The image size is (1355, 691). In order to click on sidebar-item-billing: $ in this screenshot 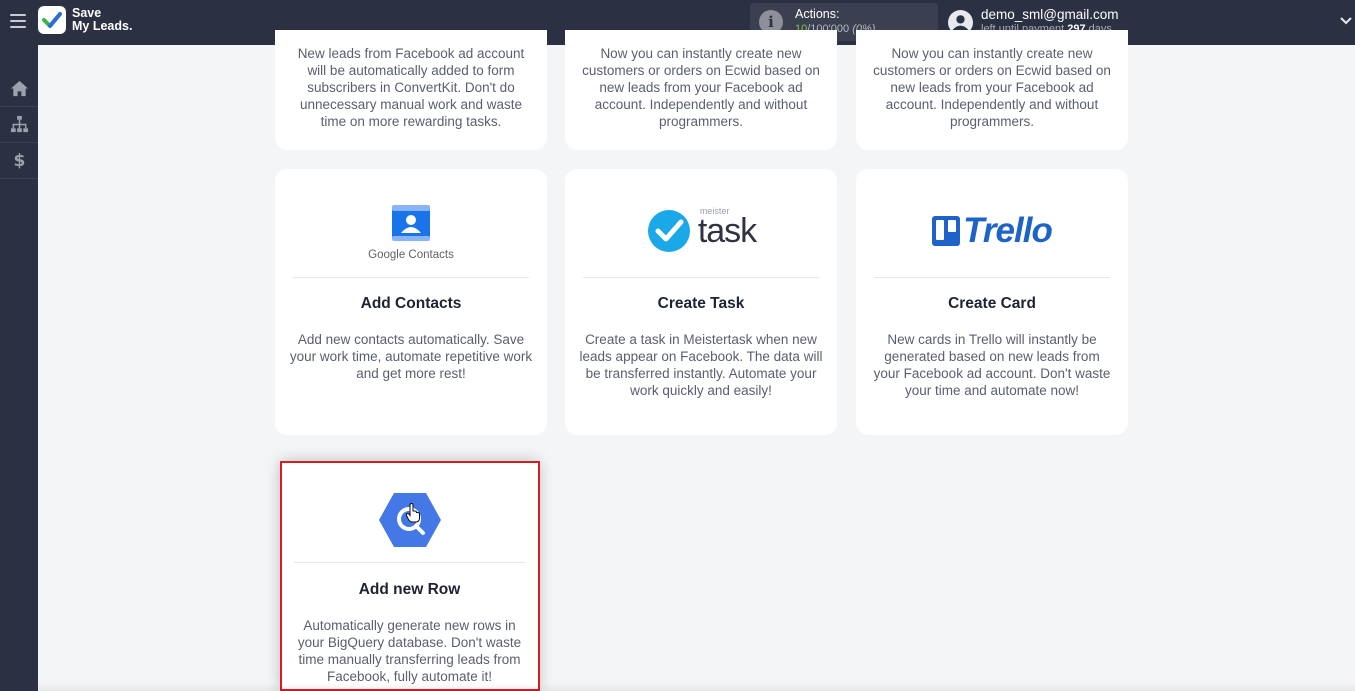, I will do `click(19, 161)`.